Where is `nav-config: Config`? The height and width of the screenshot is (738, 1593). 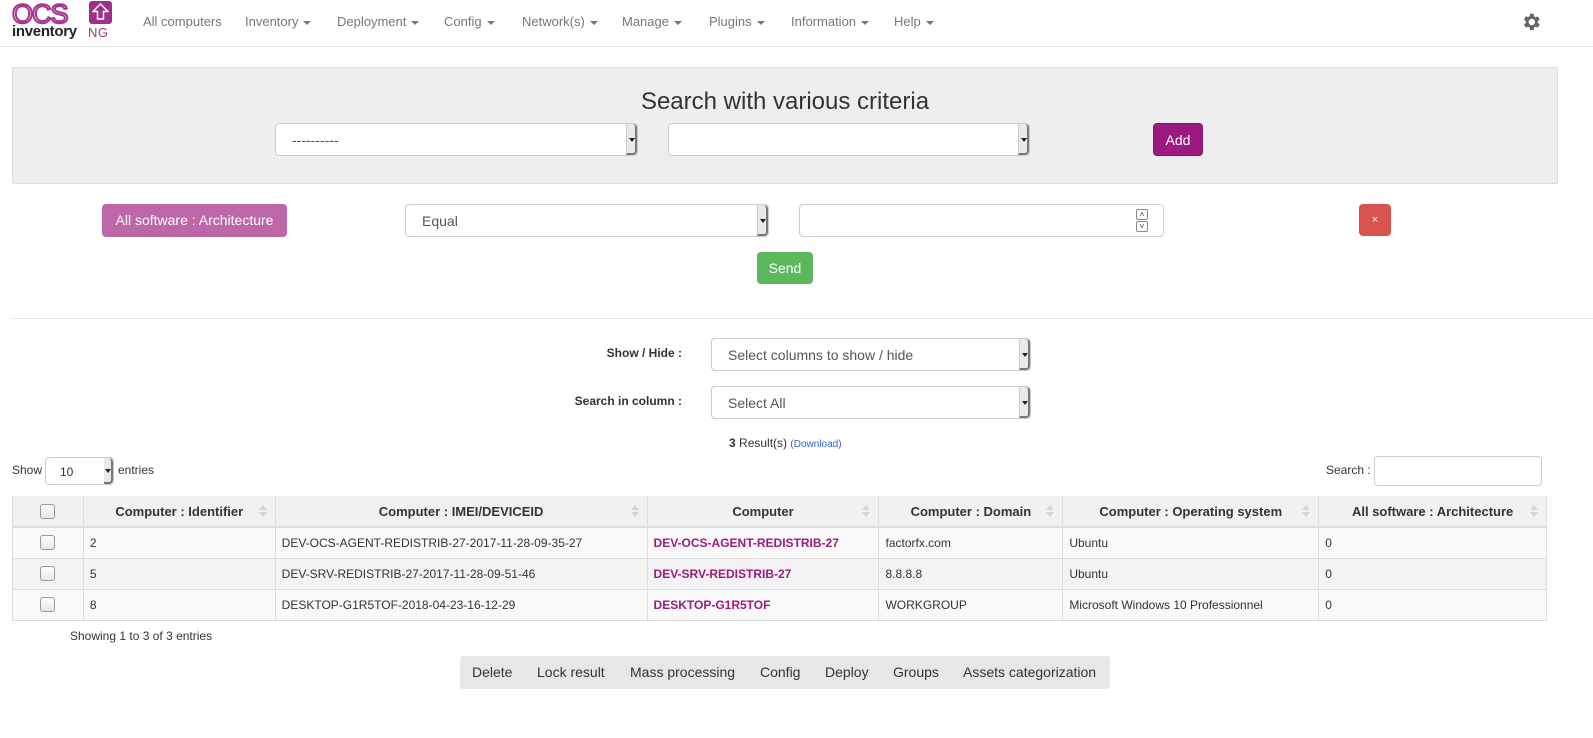 nav-config: Config is located at coordinates (469, 21).